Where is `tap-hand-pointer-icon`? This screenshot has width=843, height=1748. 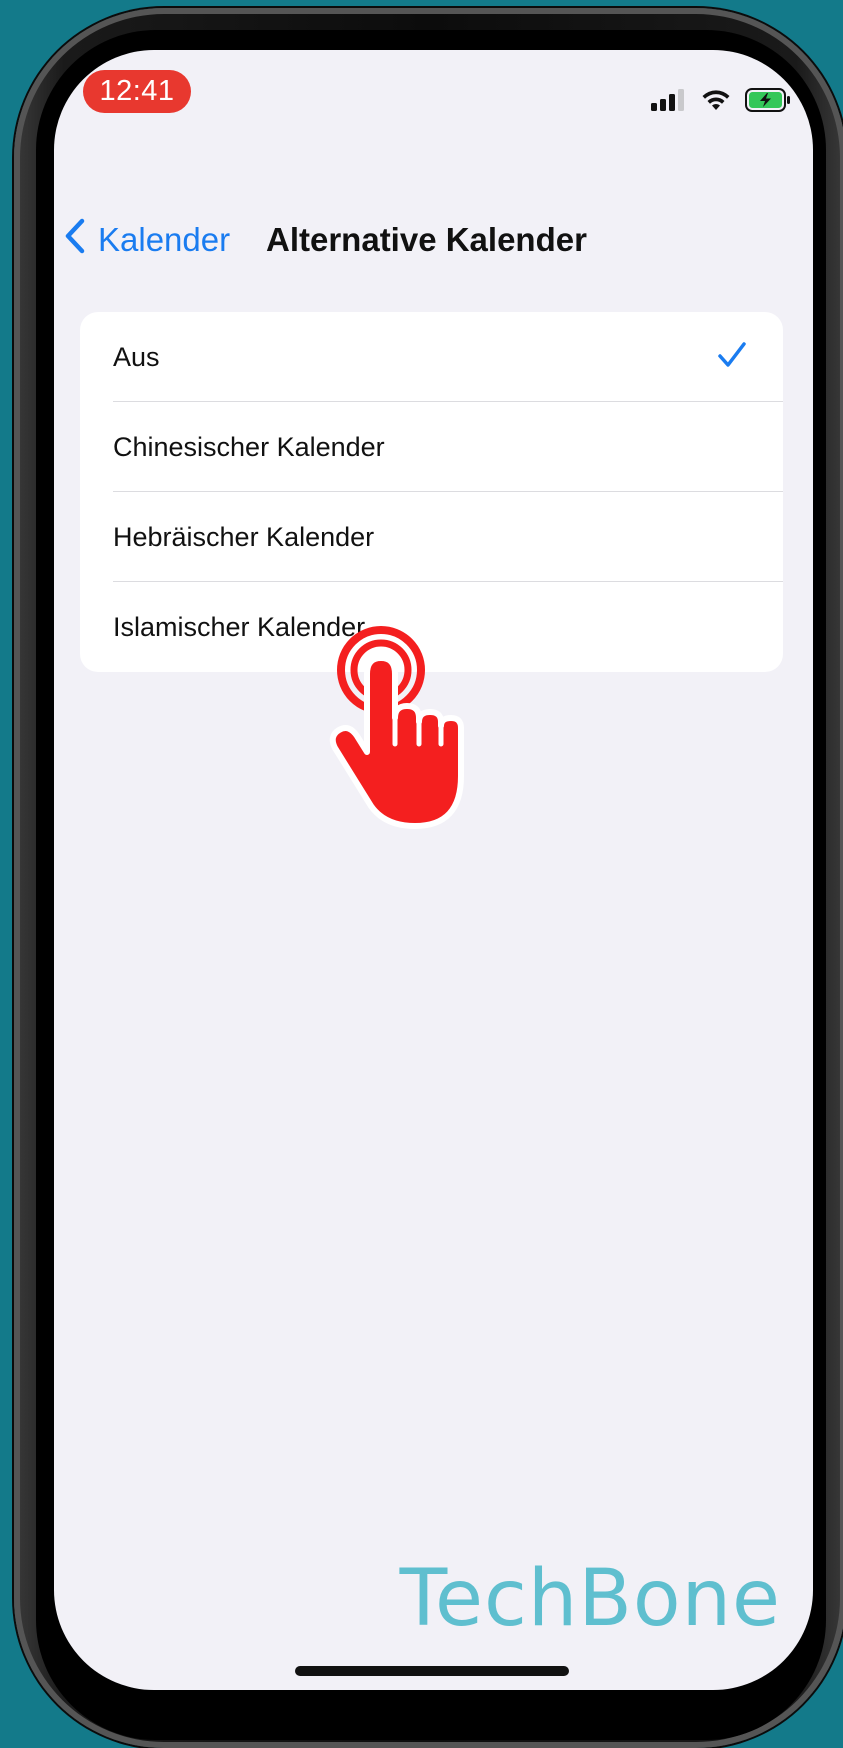
tap-hand-pointer-icon is located at coordinates (399, 733).